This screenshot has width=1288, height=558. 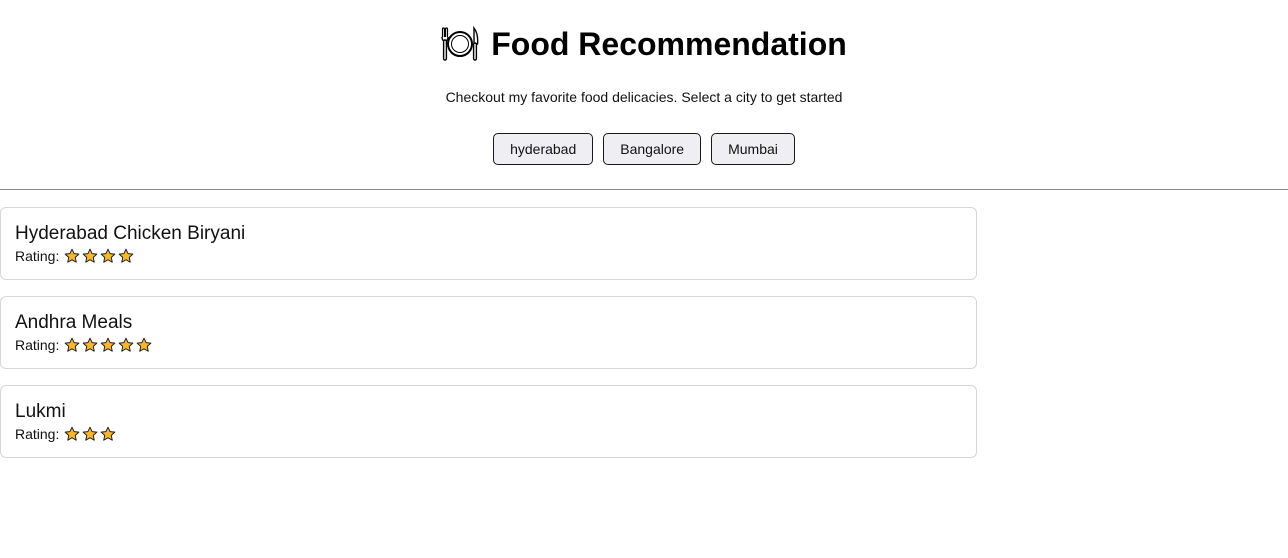 What do you see at coordinates (130, 233) in the screenshot?
I see `food-name: Hyderabad Chicken Biryani` at bounding box center [130, 233].